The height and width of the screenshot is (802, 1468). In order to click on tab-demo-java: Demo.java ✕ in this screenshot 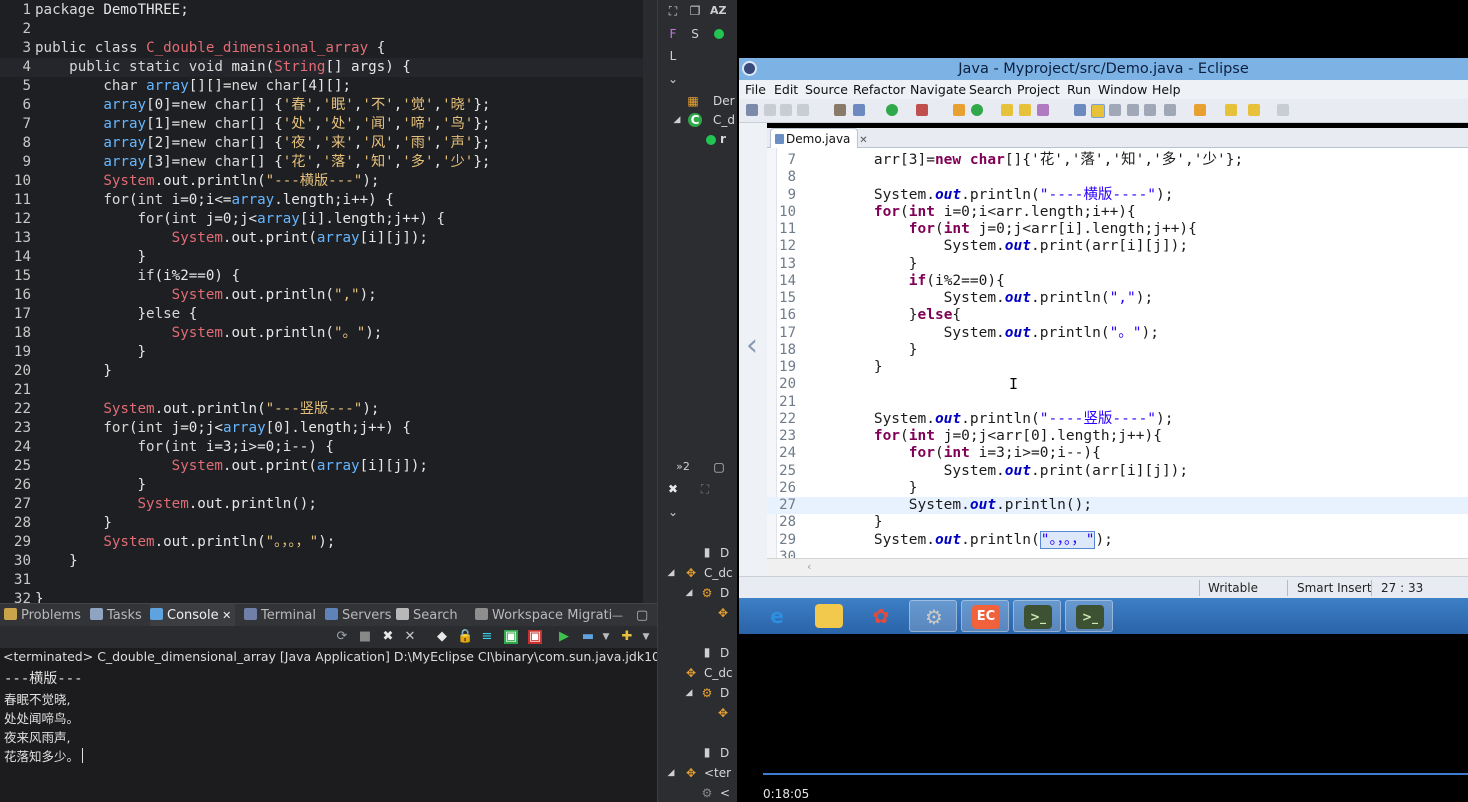, I will do `click(819, 138)`.